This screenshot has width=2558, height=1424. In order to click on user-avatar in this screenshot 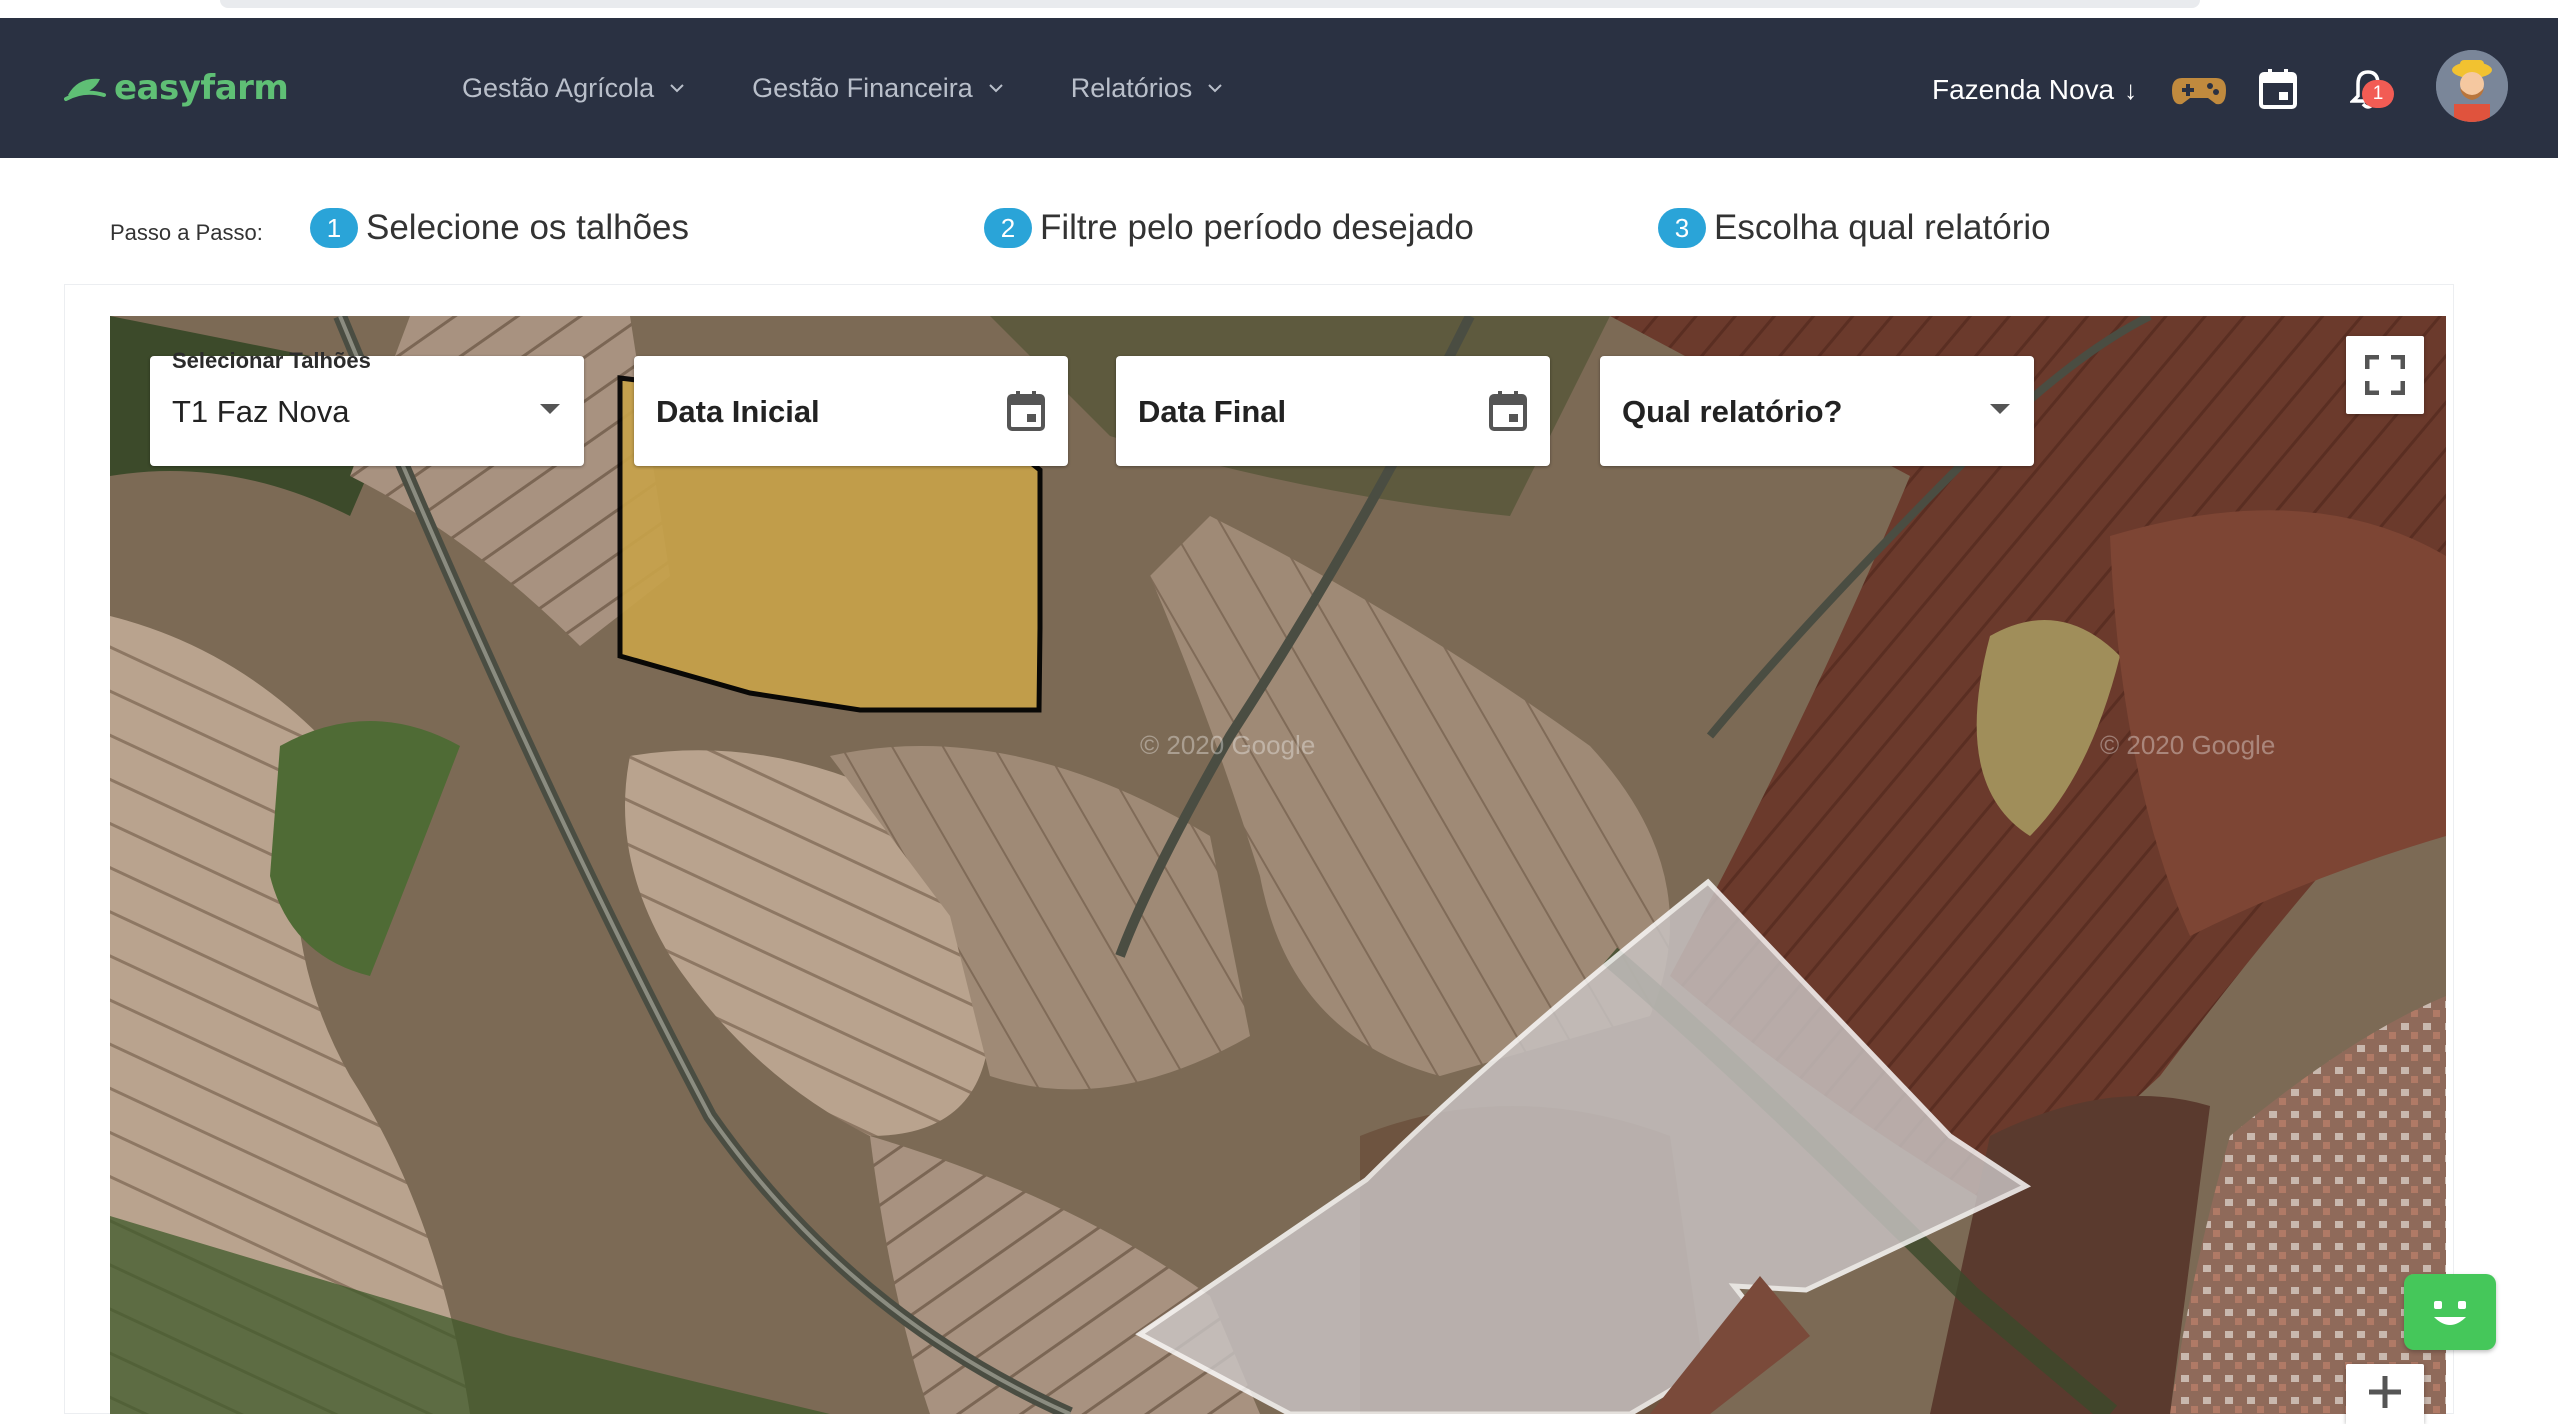, I will do `click(2472, 86)`.